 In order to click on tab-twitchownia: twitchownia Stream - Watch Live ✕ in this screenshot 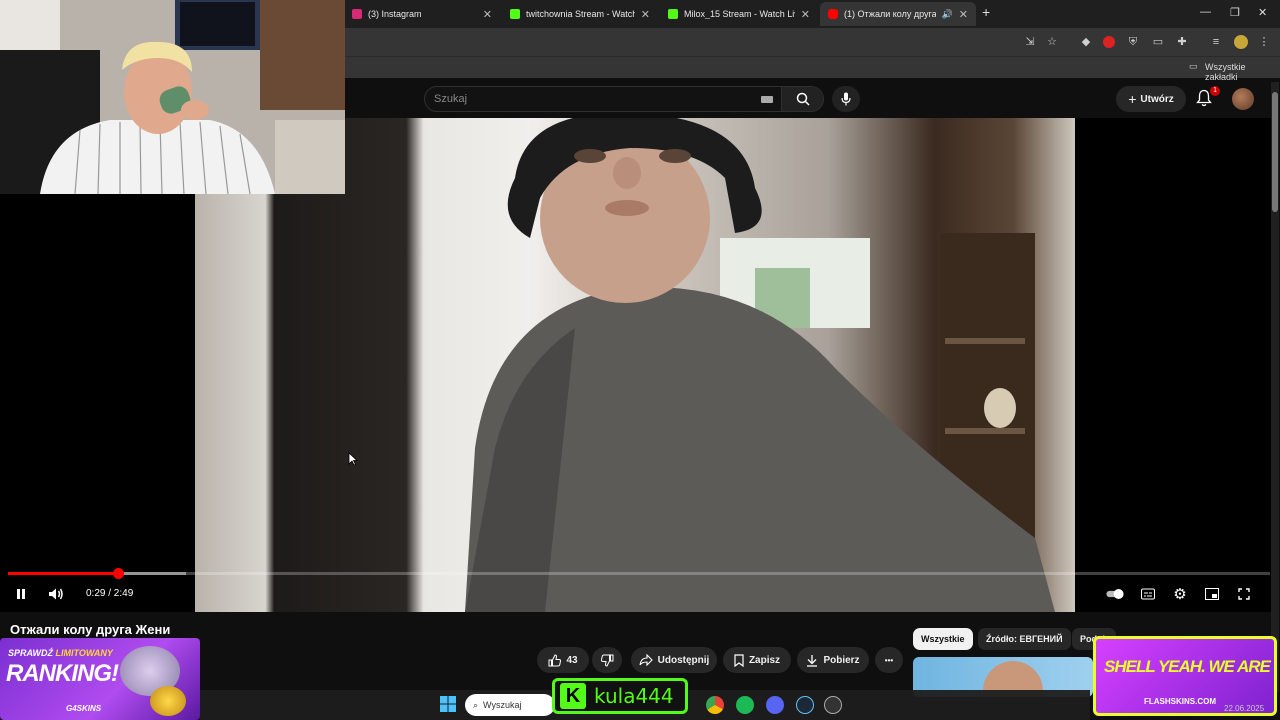, I will do `click(580, 14)`.